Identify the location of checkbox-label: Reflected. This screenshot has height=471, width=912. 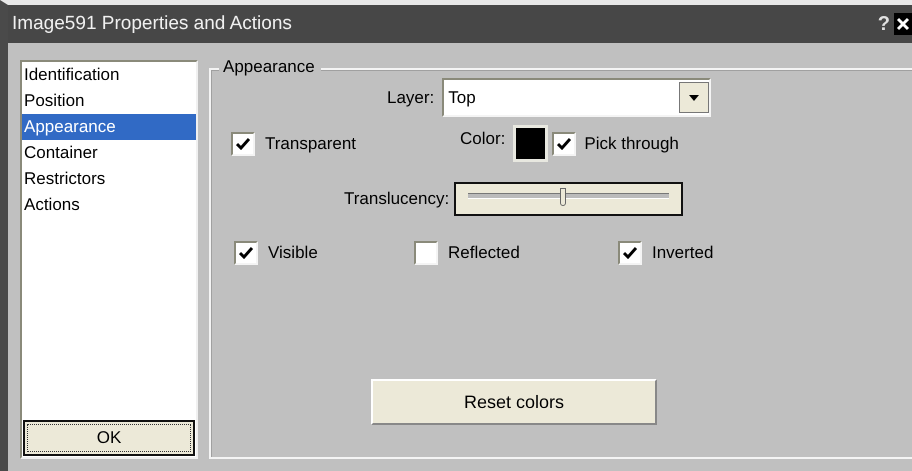
(484, 253).